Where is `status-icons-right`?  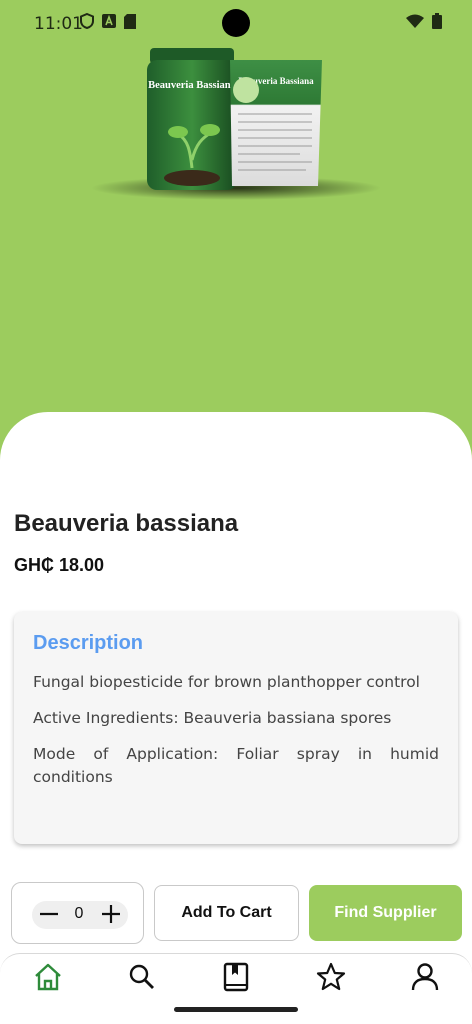
status-icons-right is located at coordinates (424, 21).